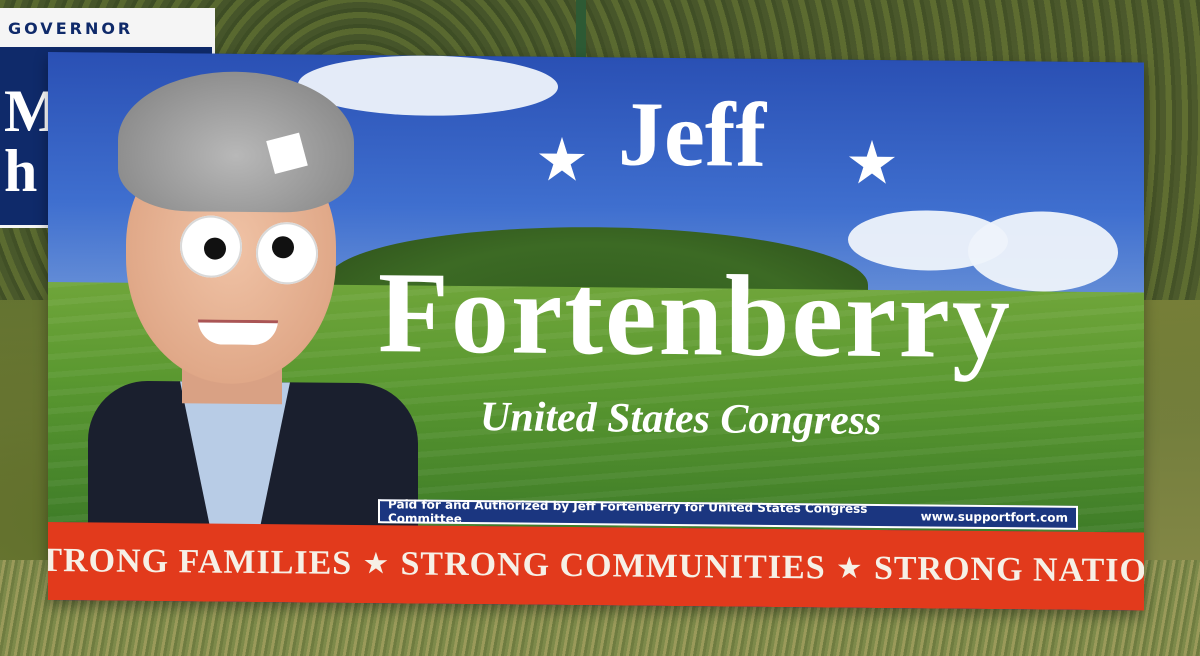 This screenshot has height=656, width=1200. I want to click on slogan-part-3: STRONG NATION, so click(1008, 569).